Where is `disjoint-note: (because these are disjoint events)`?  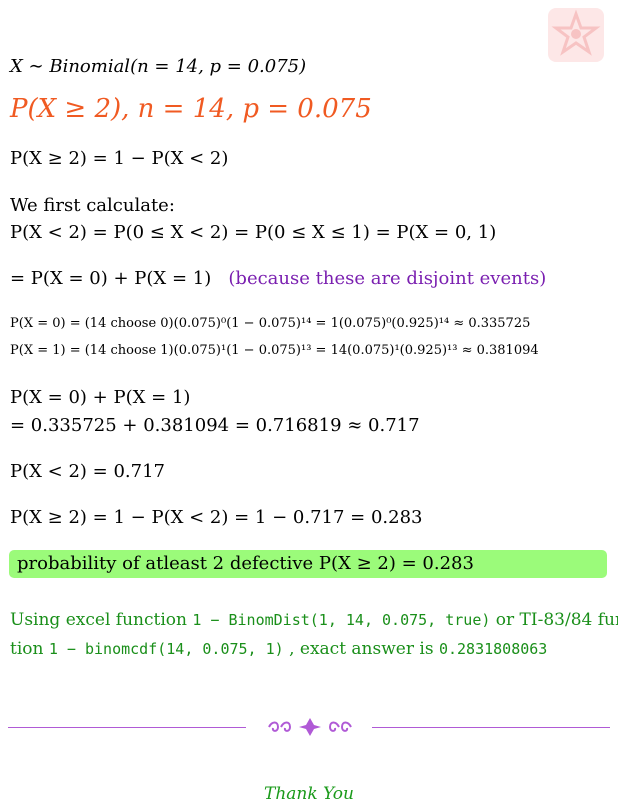 disjoint-note: (because these are disjoint events) is located at coordinates (387, 278).